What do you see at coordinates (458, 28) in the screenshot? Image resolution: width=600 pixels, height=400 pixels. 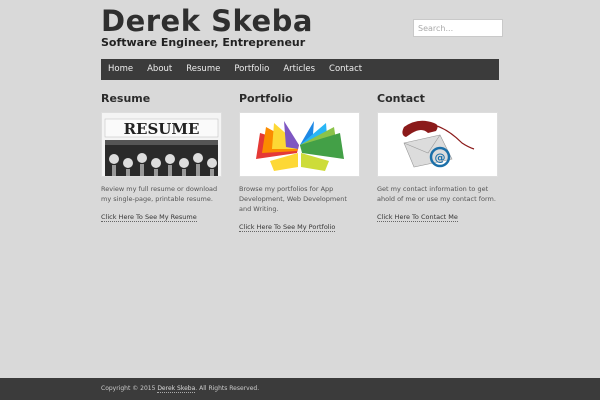 I see `search-input` at bounding box center [458, 28].